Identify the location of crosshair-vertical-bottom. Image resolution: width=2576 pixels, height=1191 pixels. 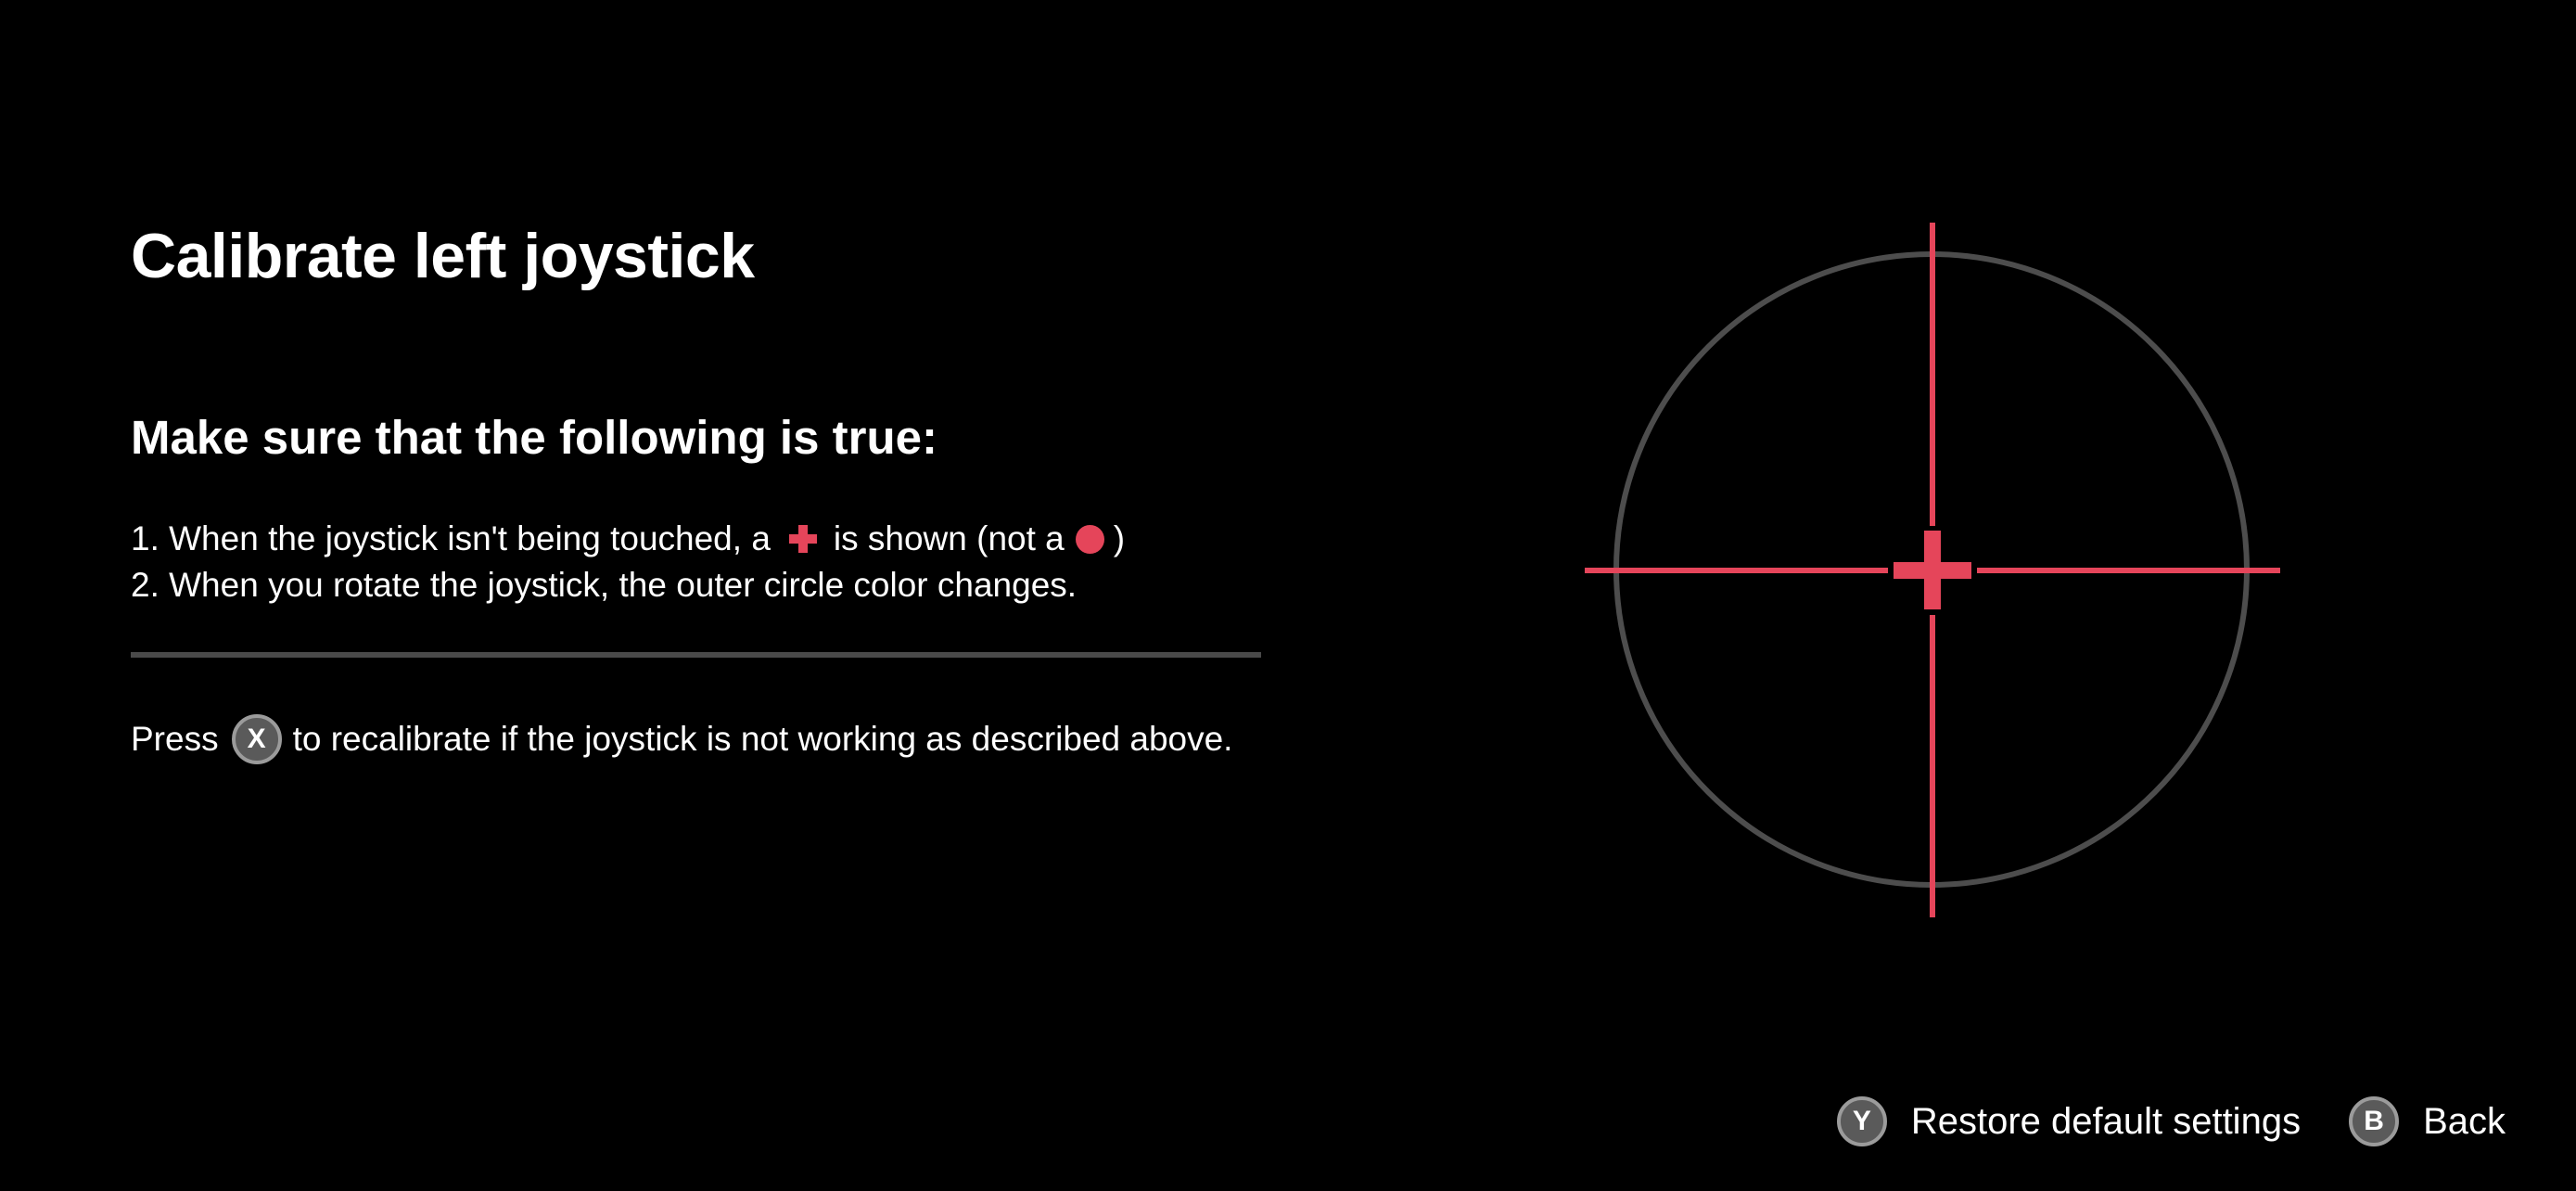
(1932, 766).